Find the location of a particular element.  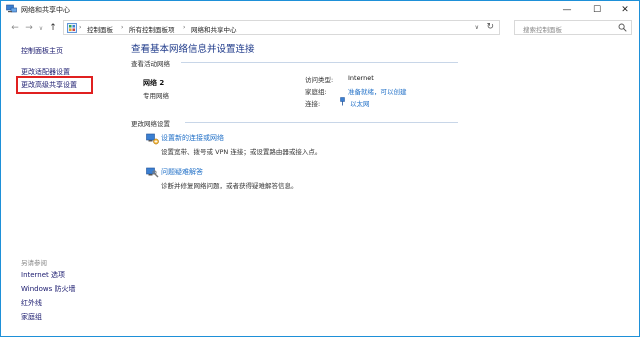

maximize-icon: ☐ is located at coordinates (597, 9).